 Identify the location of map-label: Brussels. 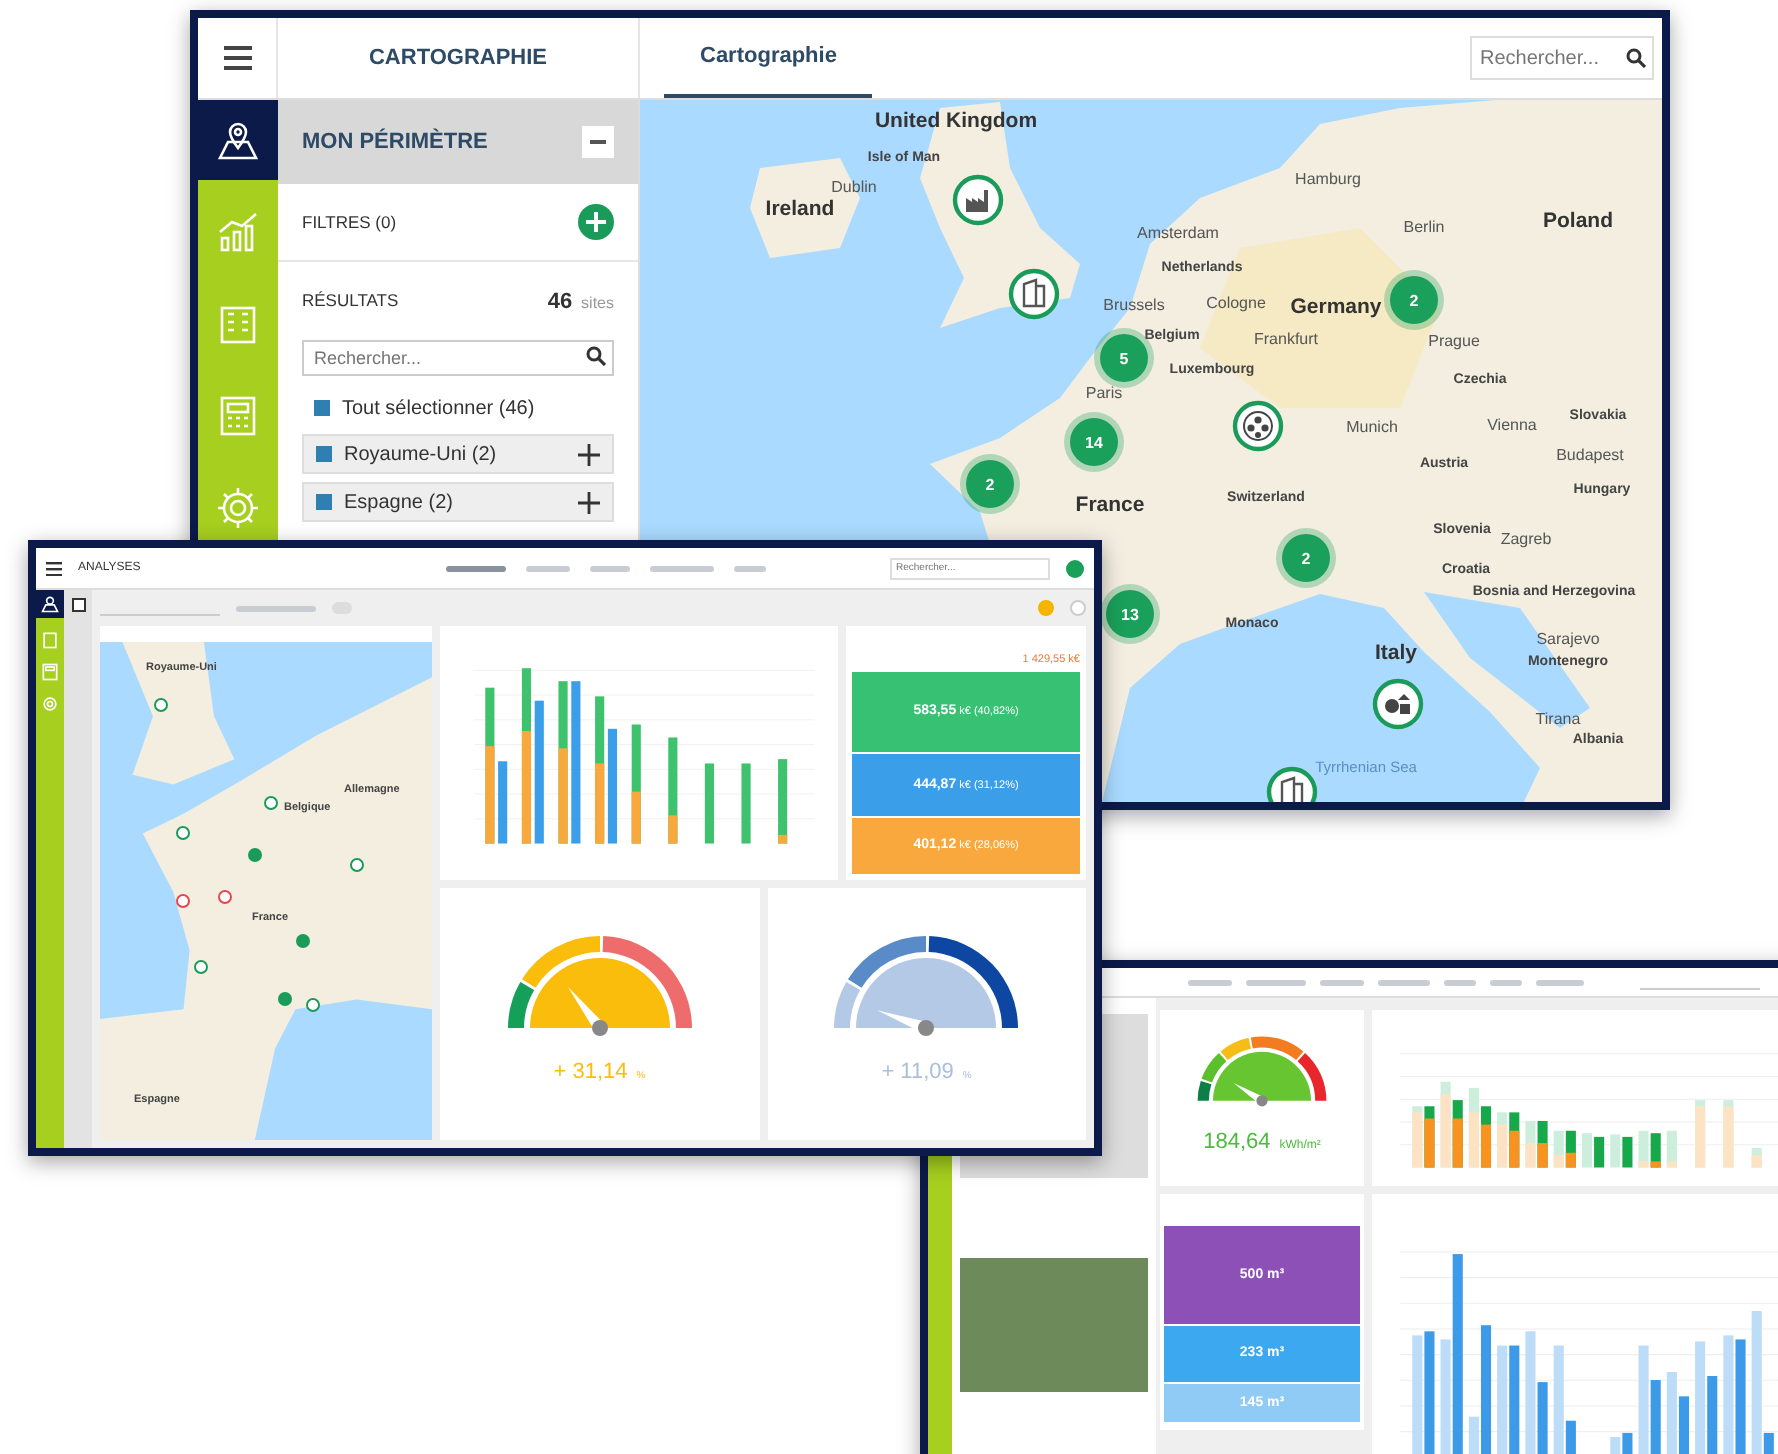
(1134, 306).